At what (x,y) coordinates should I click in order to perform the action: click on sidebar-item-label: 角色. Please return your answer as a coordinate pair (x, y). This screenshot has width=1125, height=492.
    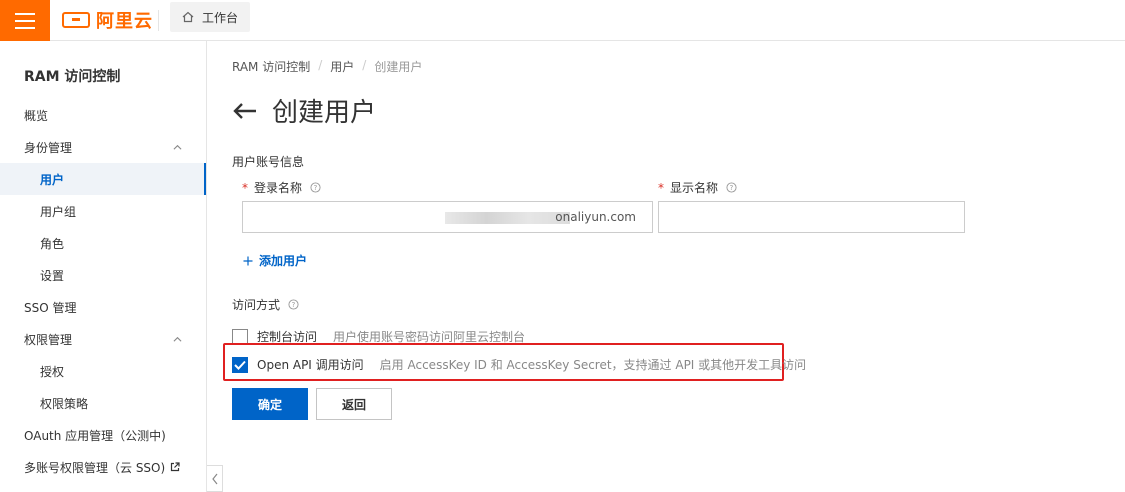
    Looking at the image, I should click on (52, 243).